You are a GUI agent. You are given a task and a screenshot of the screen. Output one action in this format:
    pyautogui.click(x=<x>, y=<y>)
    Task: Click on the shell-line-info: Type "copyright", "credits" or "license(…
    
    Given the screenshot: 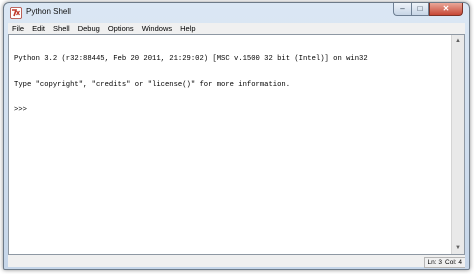 What is the action you would take?
    pyautogui.click(x=152, y=84)
    